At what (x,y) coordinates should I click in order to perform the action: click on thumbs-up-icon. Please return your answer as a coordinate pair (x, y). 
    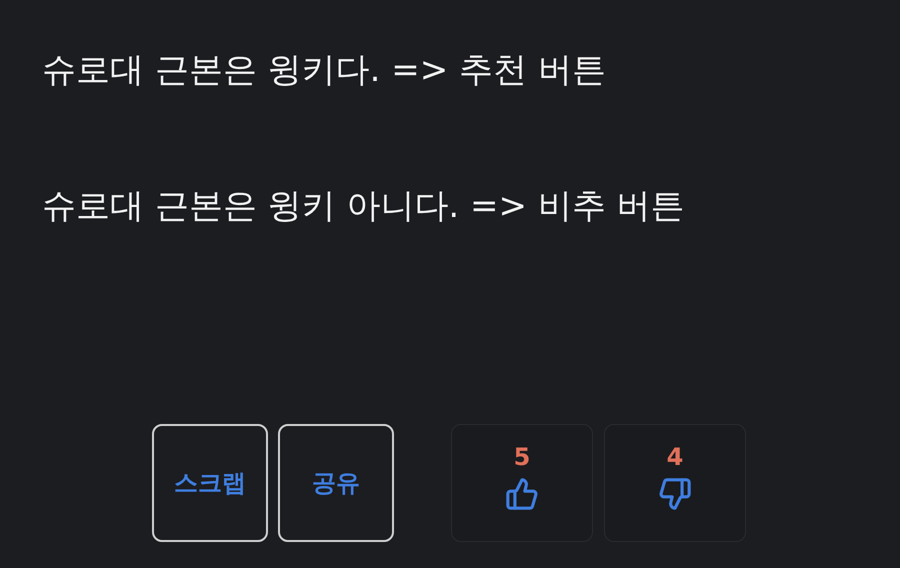
    Looking at the image, I should click on (522, 494).